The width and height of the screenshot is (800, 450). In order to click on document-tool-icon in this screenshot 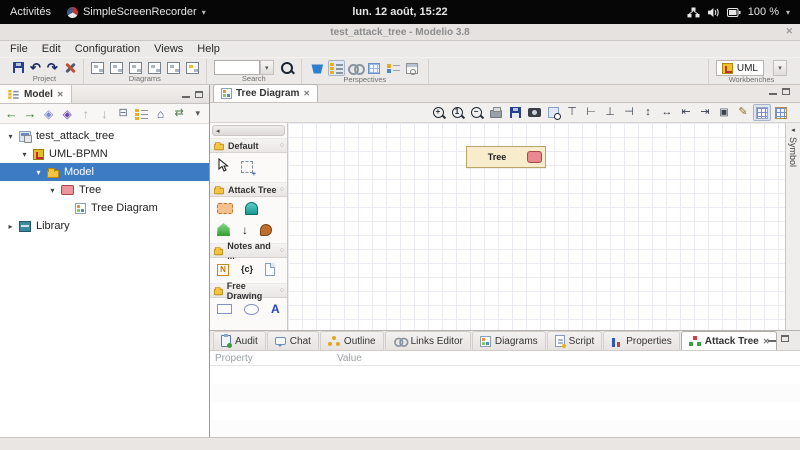, I will do `click(270, 269)`.